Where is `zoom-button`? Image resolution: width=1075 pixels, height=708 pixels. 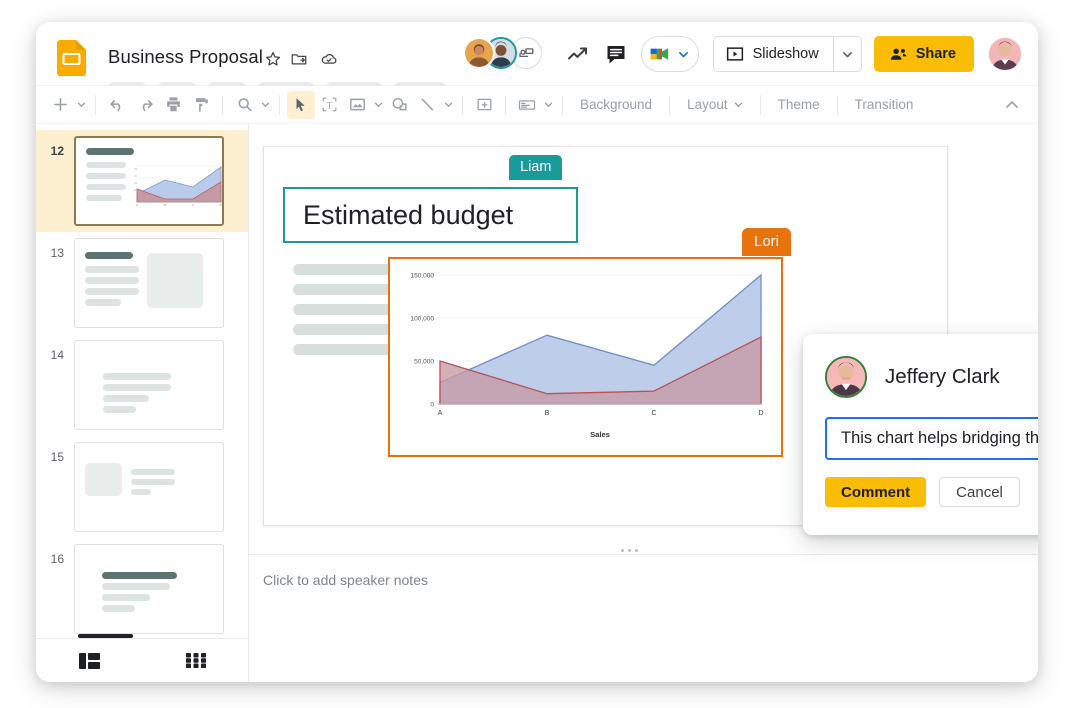 zoom-button is located at coordinates (244, 105).